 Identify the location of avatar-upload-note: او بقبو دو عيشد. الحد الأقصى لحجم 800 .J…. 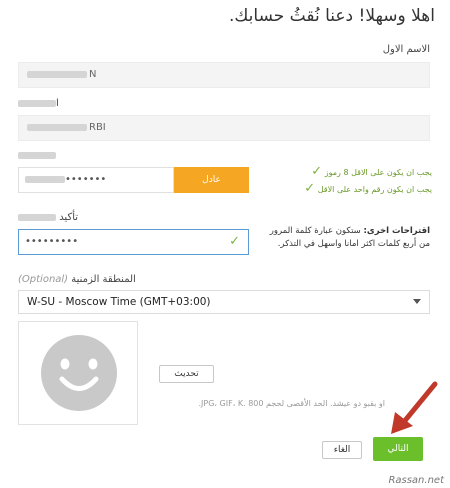
(292, 403).